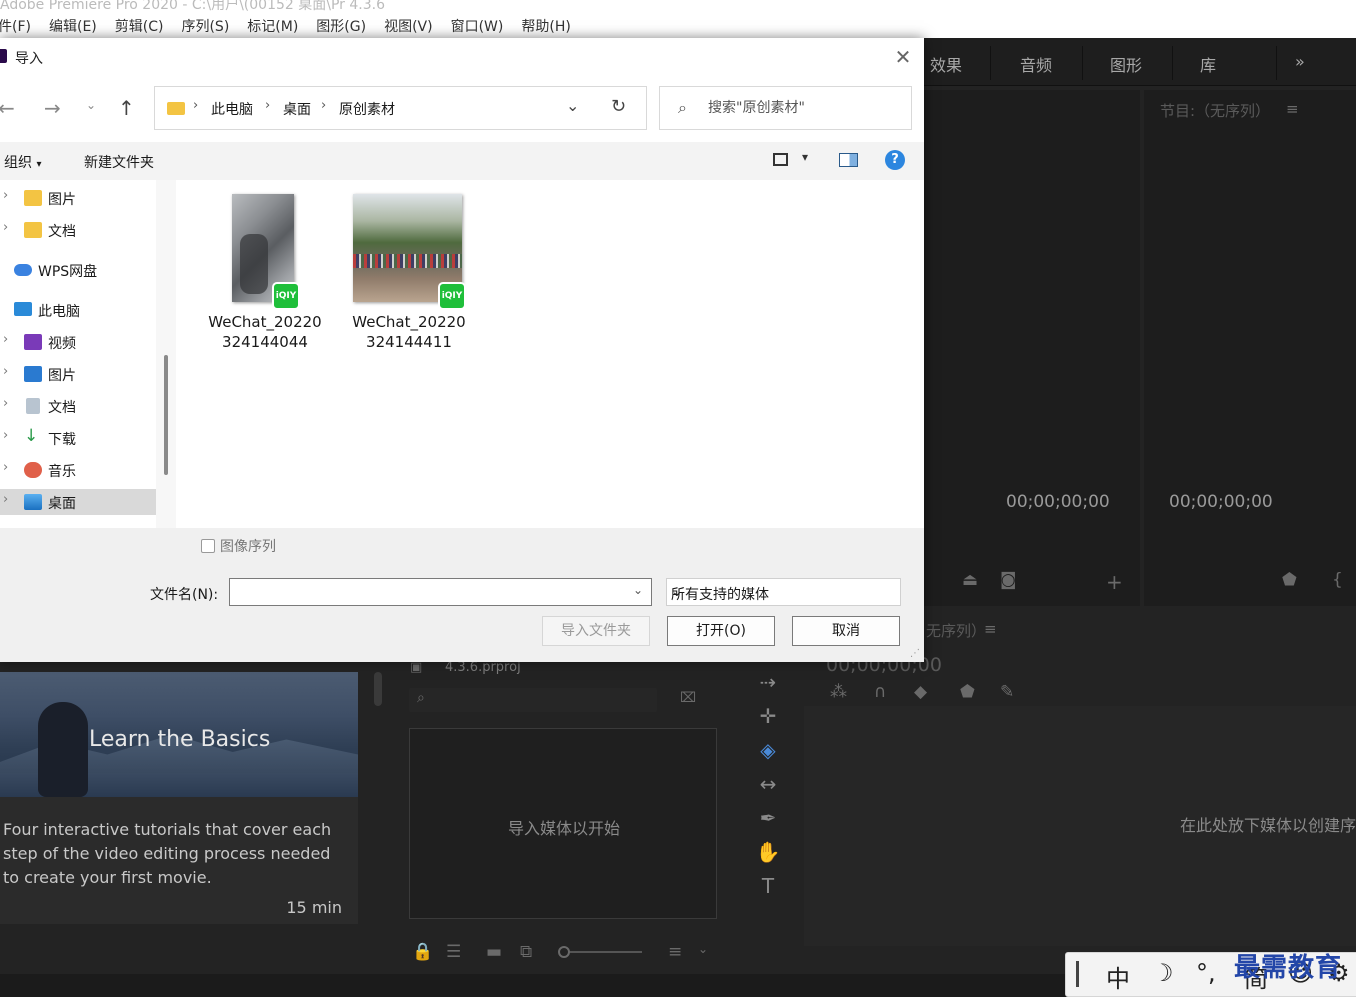 Image resolution: width=1356 pixels, height=997 pixels. I want to click on folder-search-box: ⌕, so click(785, 108).